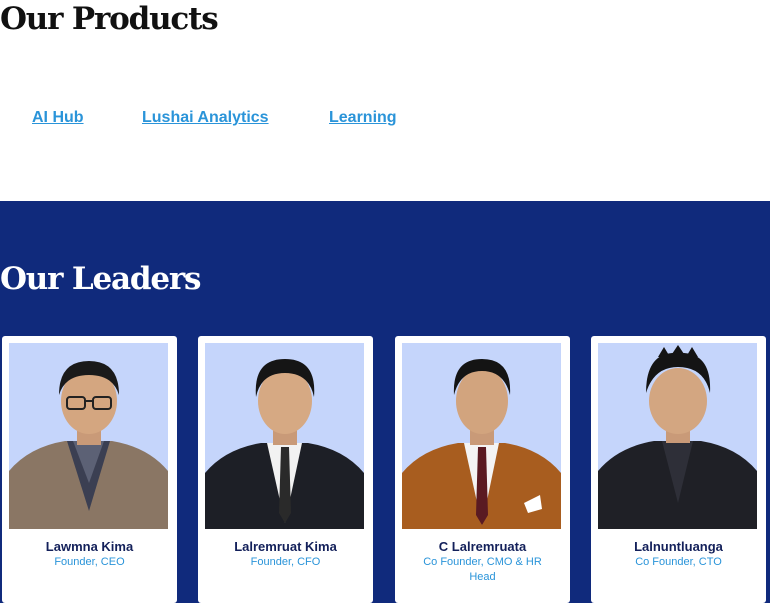 The width and height of the screenshot is (770, 603). What do you see at coordinates (100, 279) in the screenshot?
I see `leaders-heading: Our Leaders` at bounding box center [100, 279].